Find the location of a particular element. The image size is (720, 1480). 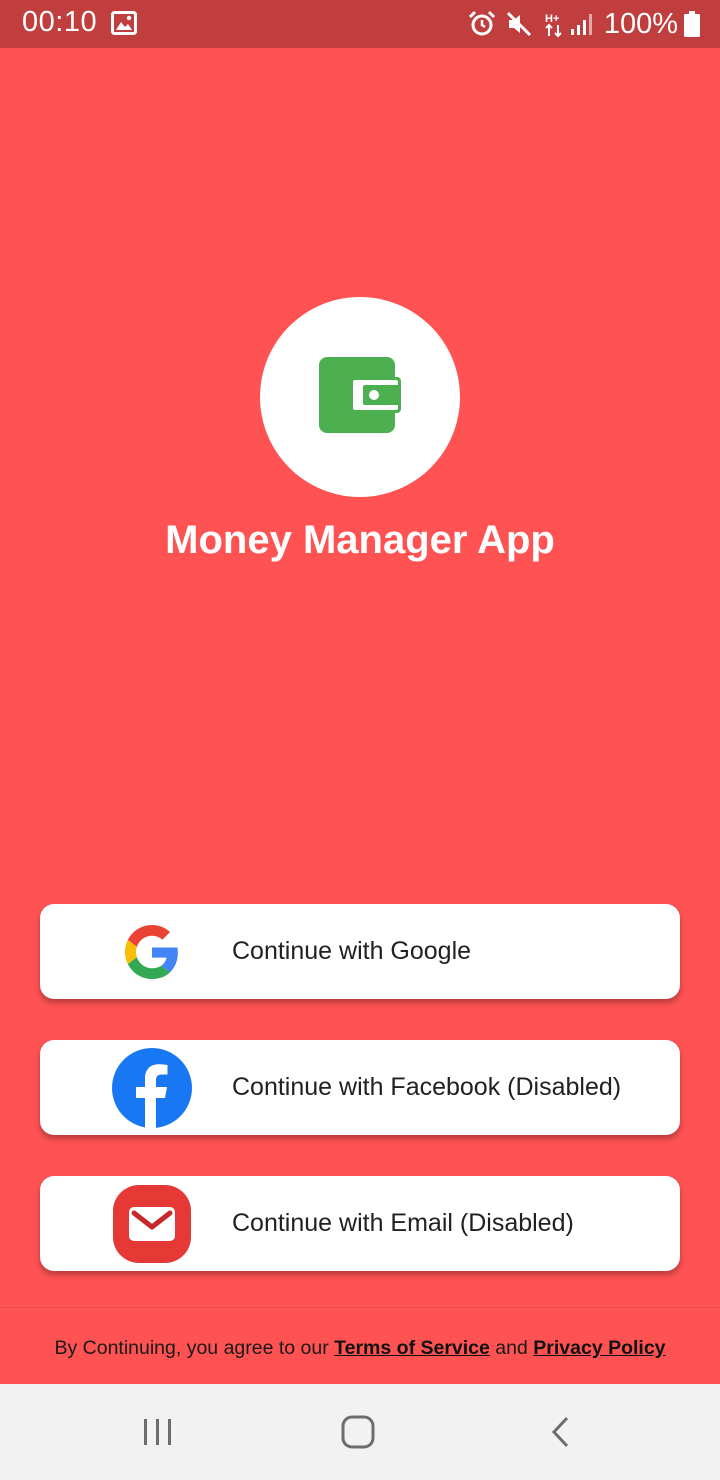

email-icon is located at coordinates (152, 1224).